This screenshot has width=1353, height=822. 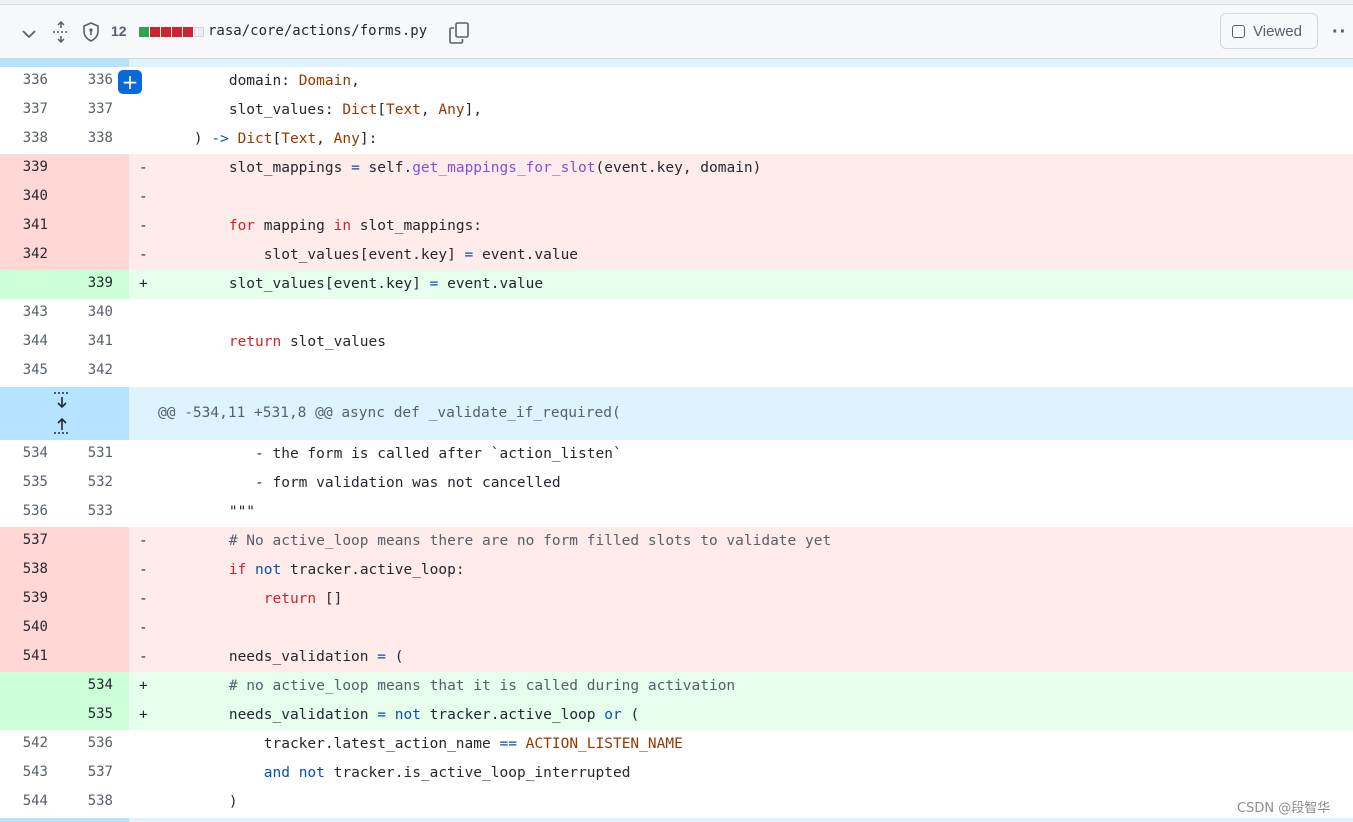 I want to click on add-comment-icon: +, so click(x=130, y=82).